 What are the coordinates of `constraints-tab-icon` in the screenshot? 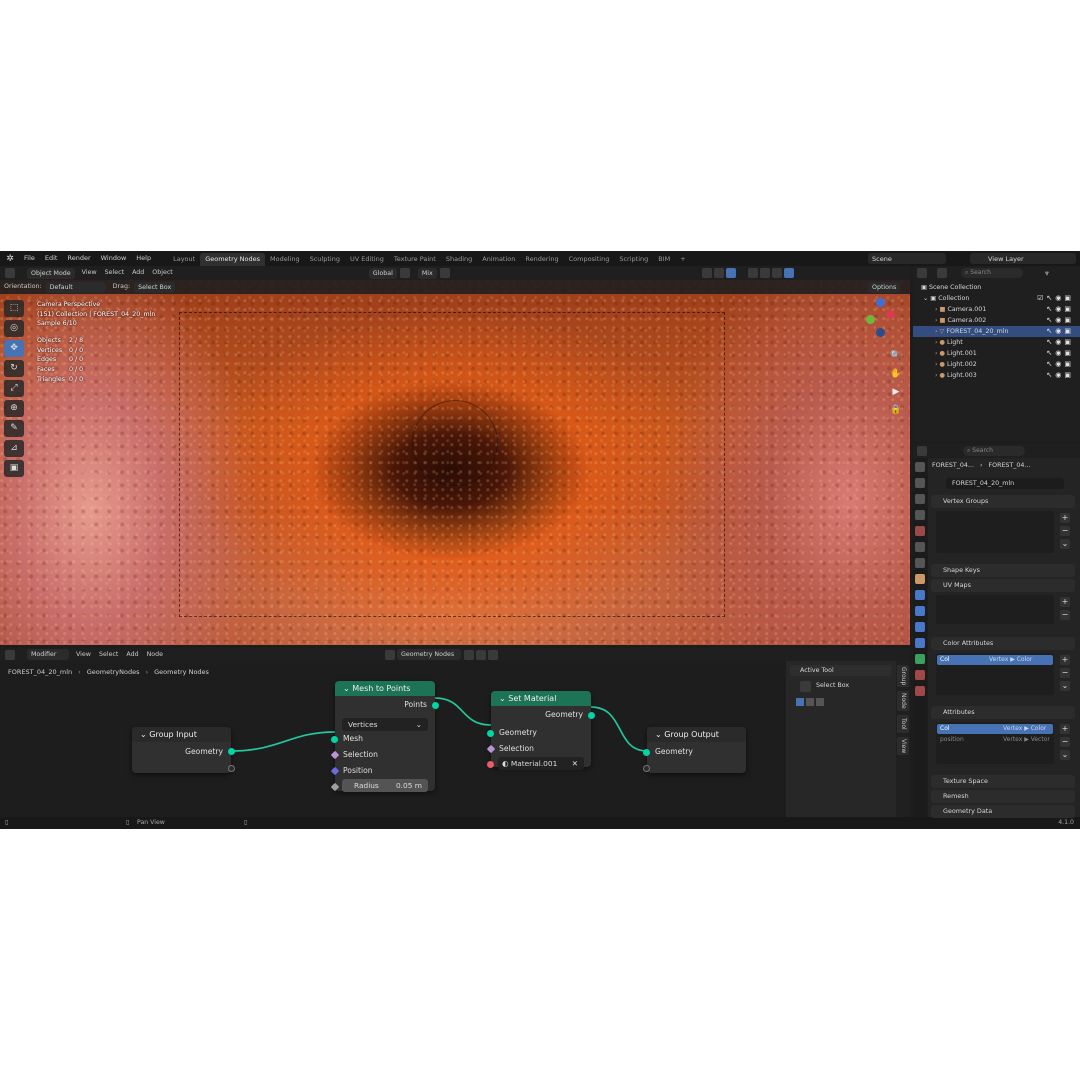 It's located at (920, 643).